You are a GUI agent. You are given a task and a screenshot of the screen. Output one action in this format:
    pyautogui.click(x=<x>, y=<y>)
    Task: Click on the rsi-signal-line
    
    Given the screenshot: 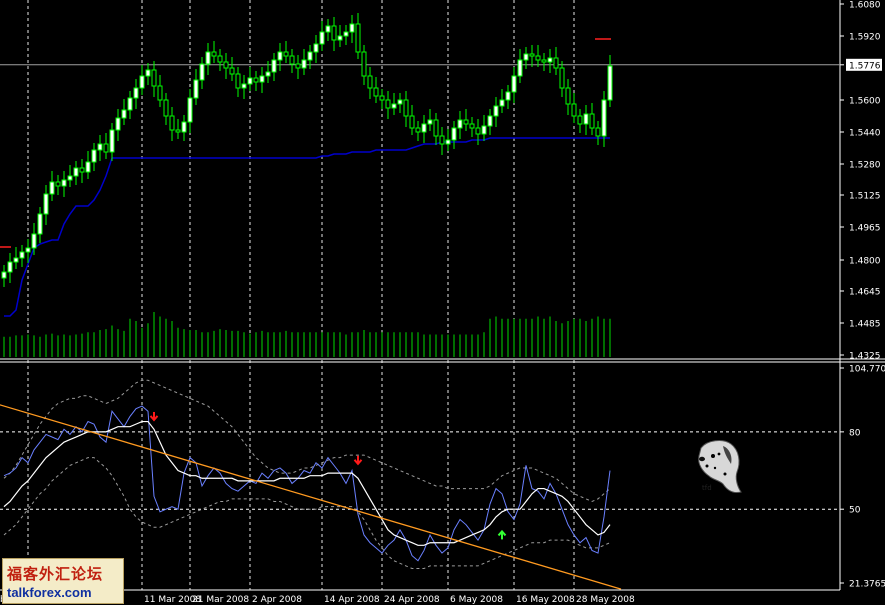 What is the action you would take?
    pyautogui.click(x=307, y=483)
    